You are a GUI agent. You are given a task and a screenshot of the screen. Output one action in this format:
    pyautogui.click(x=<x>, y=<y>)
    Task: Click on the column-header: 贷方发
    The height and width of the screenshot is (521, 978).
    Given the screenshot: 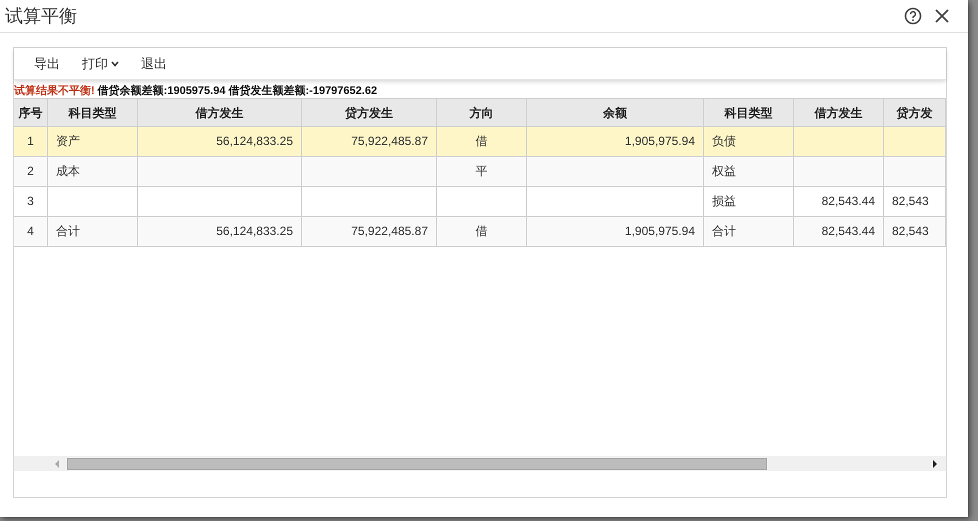 What is the action you would take?
    pyautogui.click(x=915, y=112)
    